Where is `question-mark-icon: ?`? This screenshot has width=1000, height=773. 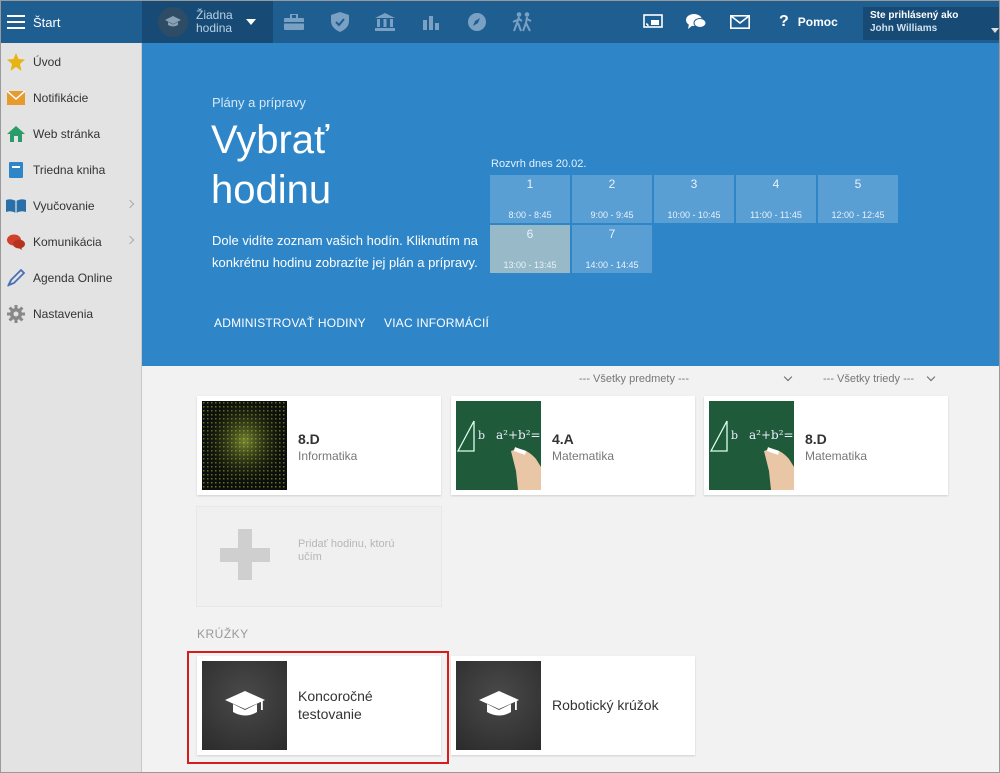
question-mark-icon: ? is located at coordinates (784, 21).